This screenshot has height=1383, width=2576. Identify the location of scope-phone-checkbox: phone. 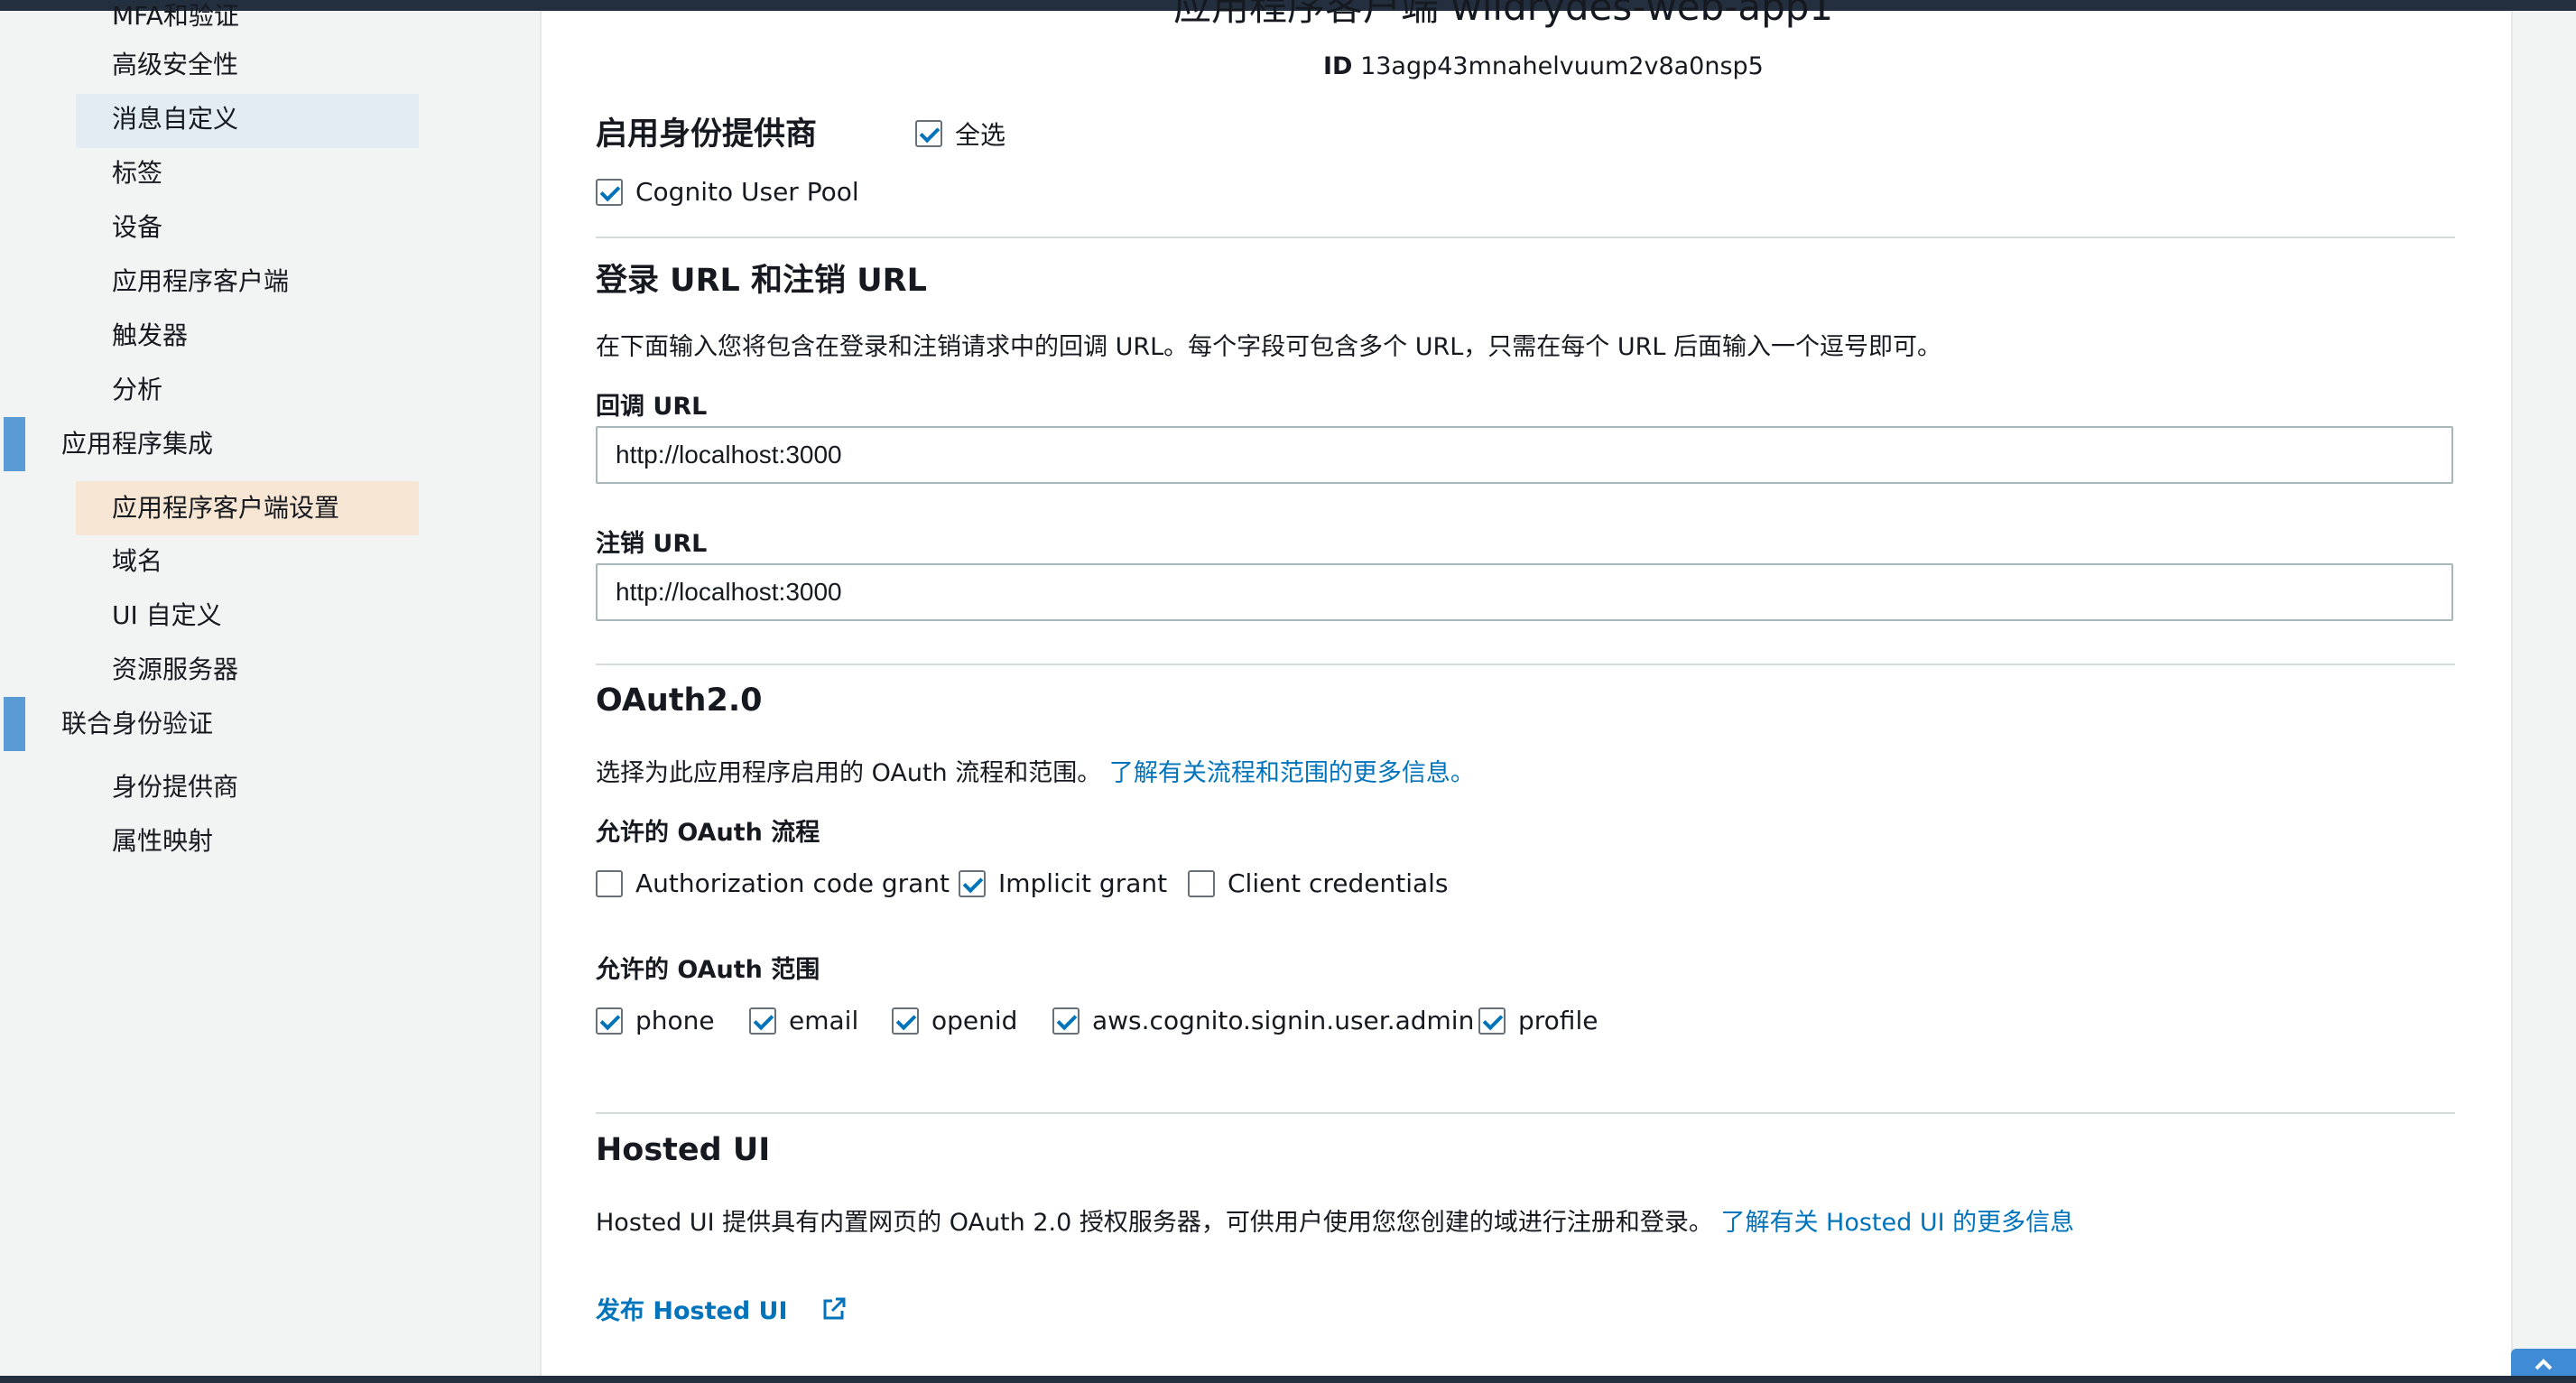
(655, 1020).